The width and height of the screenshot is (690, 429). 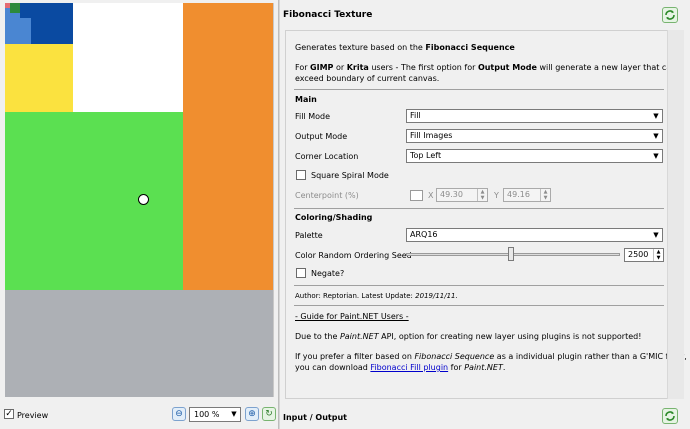 What do you see at coordinates (315, 417) in the screenshot?
I see `input-output-label: Input / Output` at bounding box center [315, 417].